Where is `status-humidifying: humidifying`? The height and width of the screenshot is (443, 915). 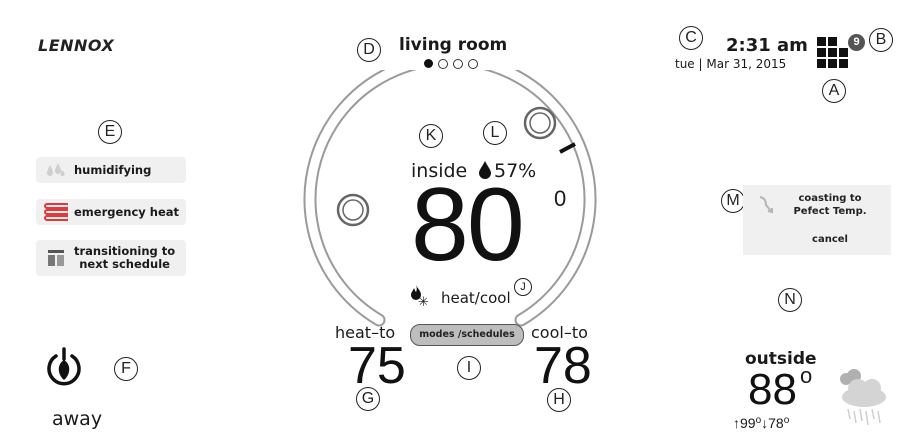
status-humidifying: humidifying is located at coordinates (111, 170).